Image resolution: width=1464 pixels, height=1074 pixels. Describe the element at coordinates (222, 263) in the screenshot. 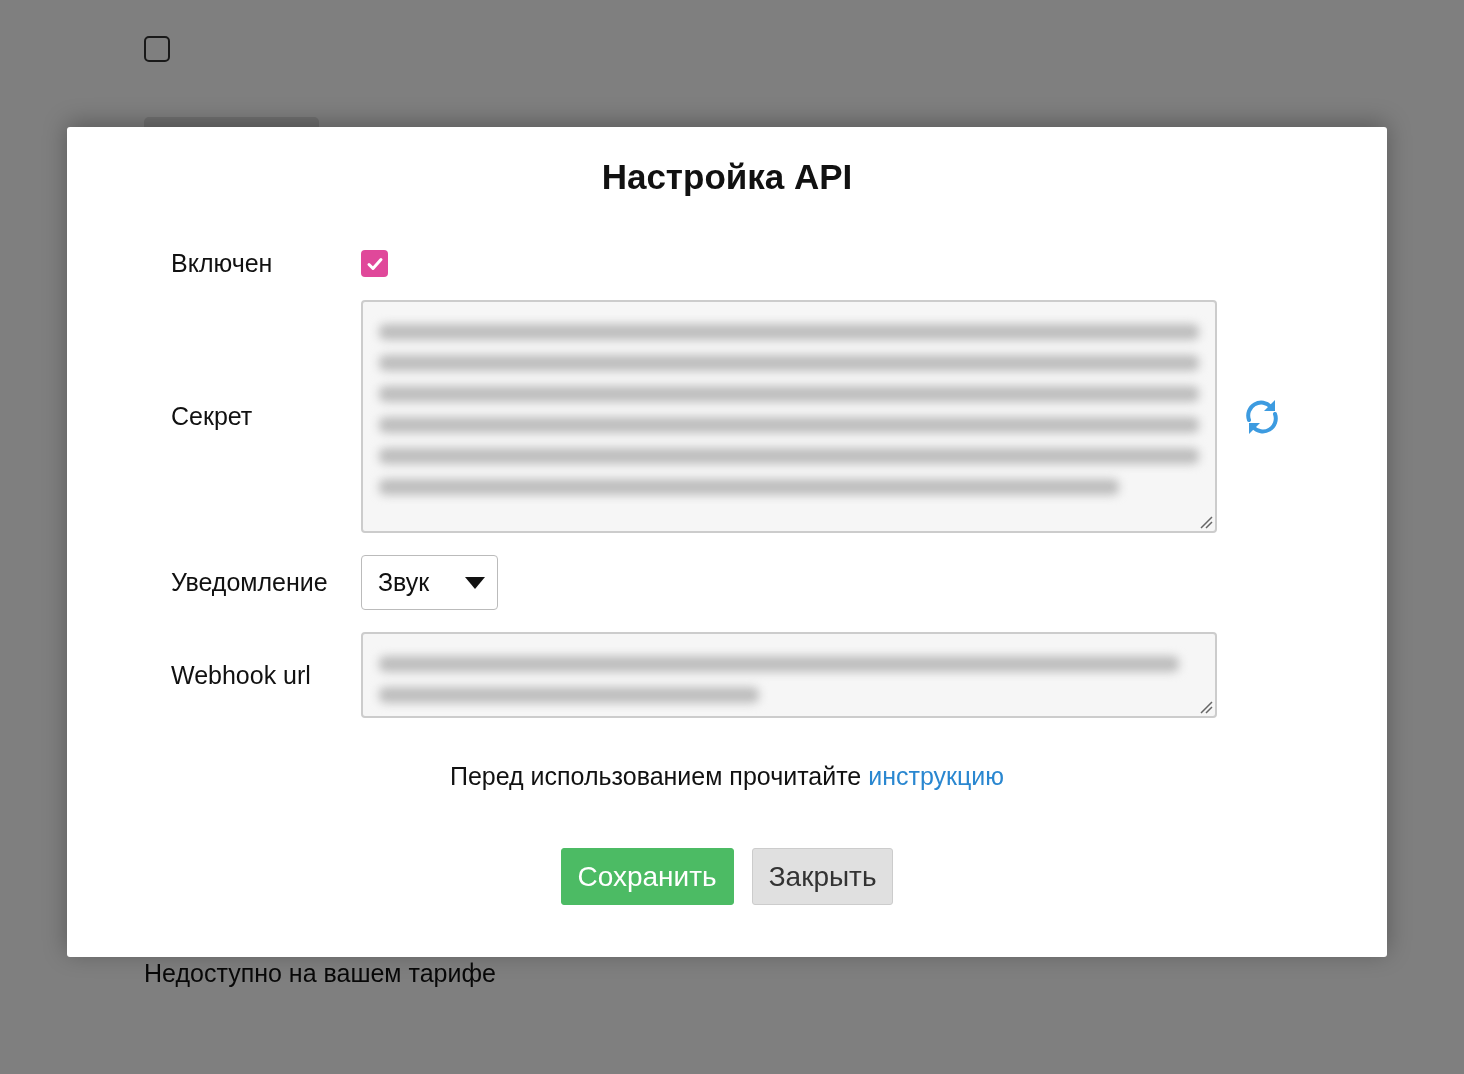

I see `field-label: Включен` at that location.